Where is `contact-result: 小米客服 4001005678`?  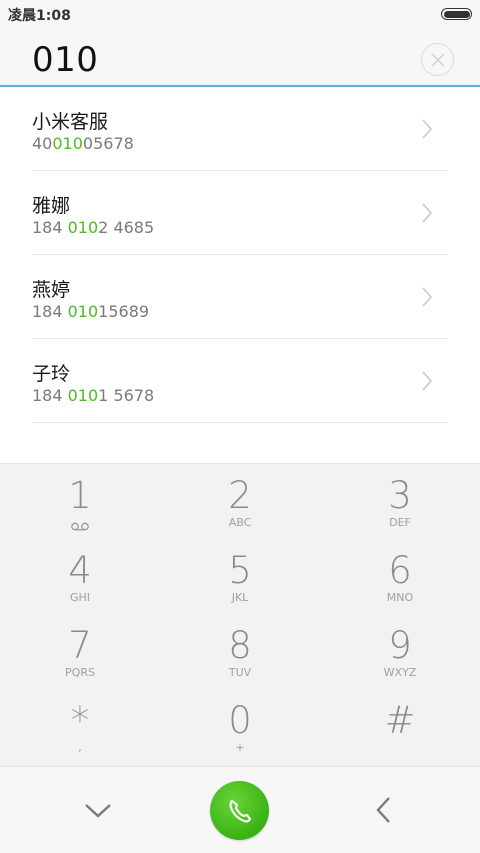
contact-result: 小米客服 4001005678 is located at coordinates (240, 129).